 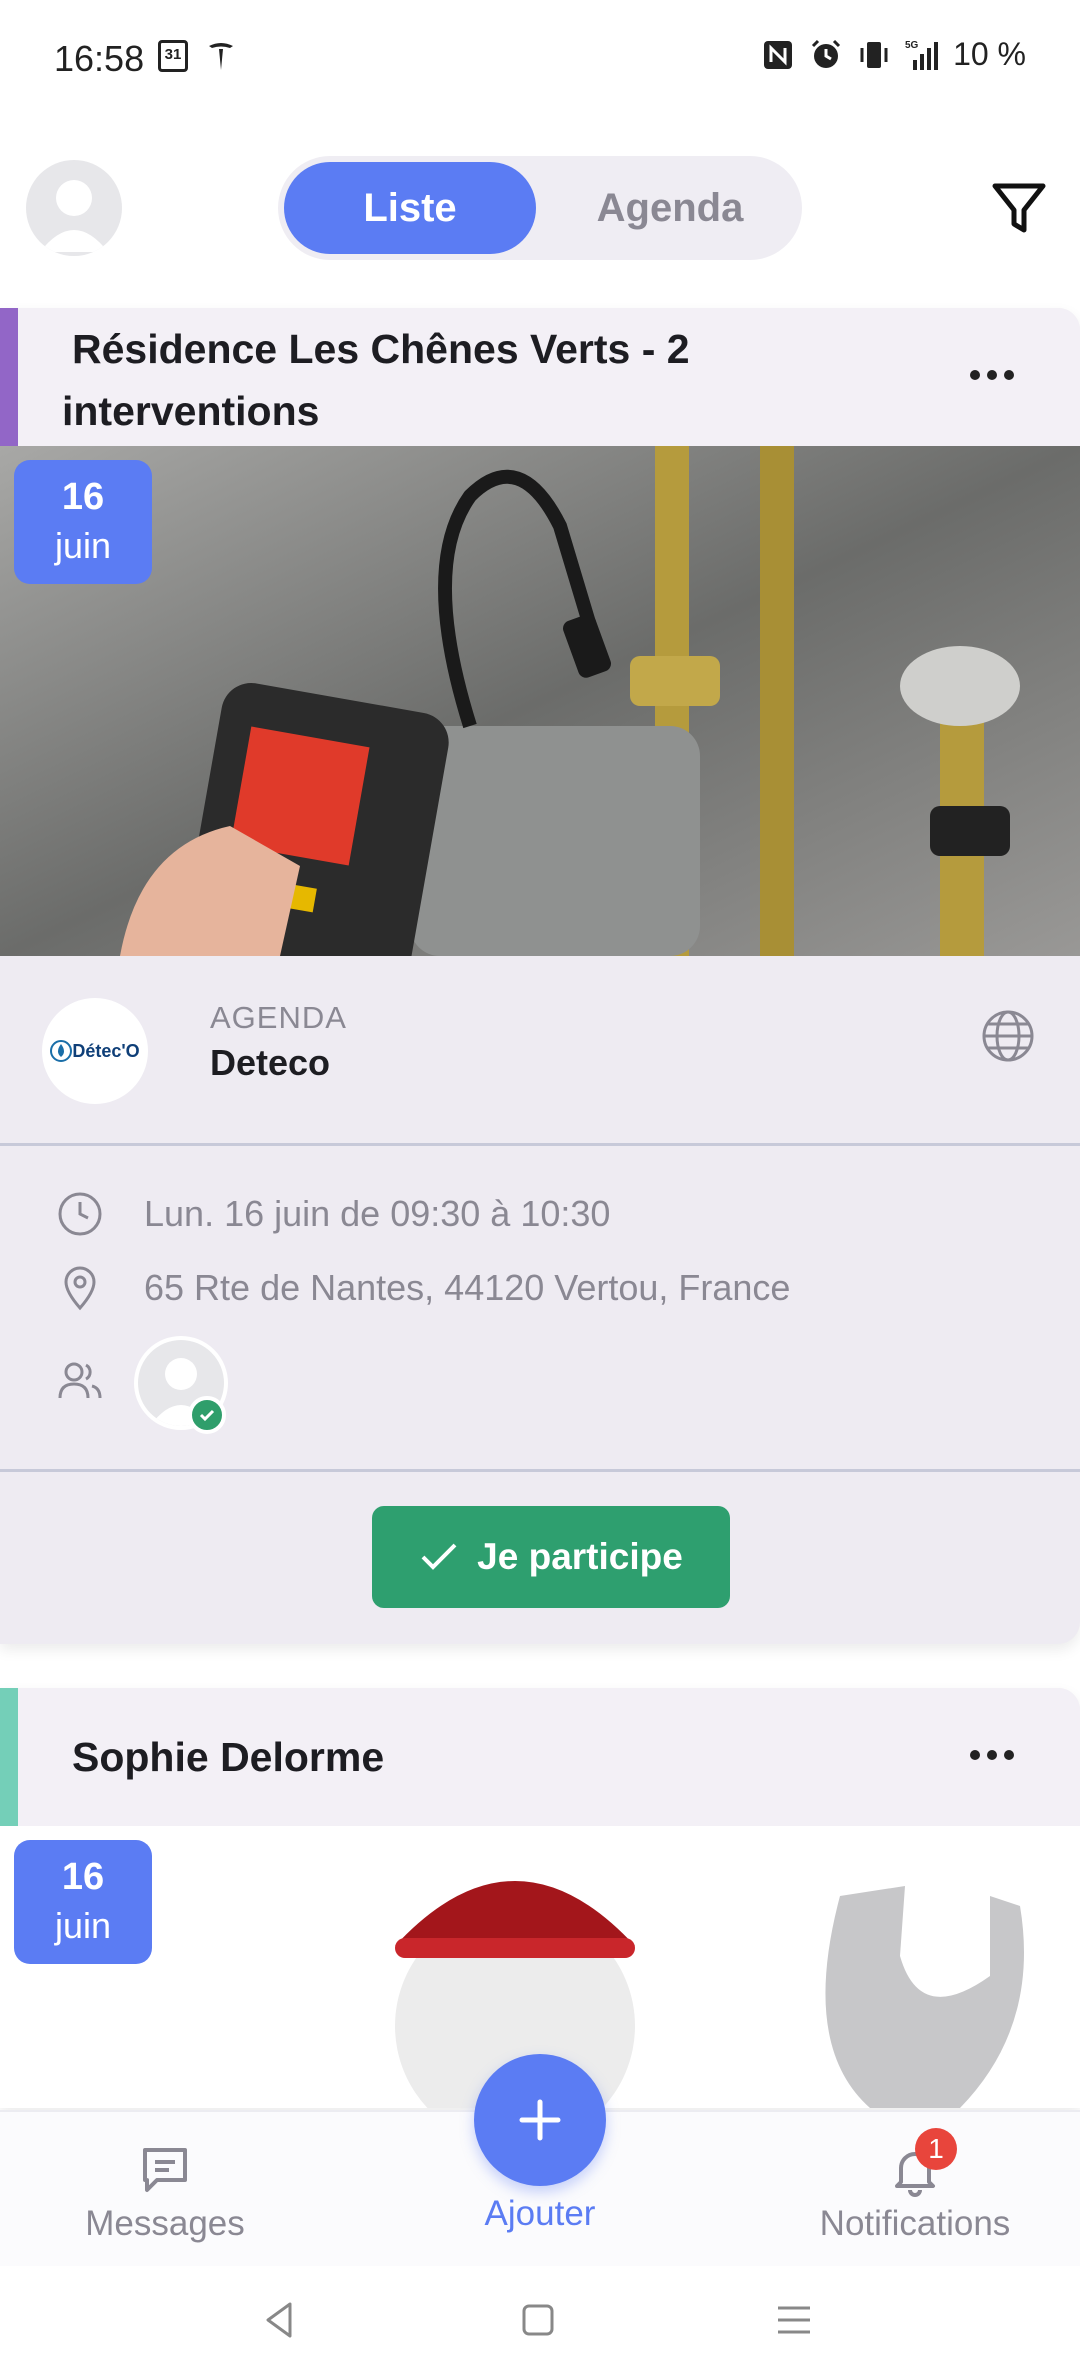 What do you see at coordinates (915, 2223) in the screenshot?
I see `nav-notifications-label: Notifications` at bounding box center [915, 2223].